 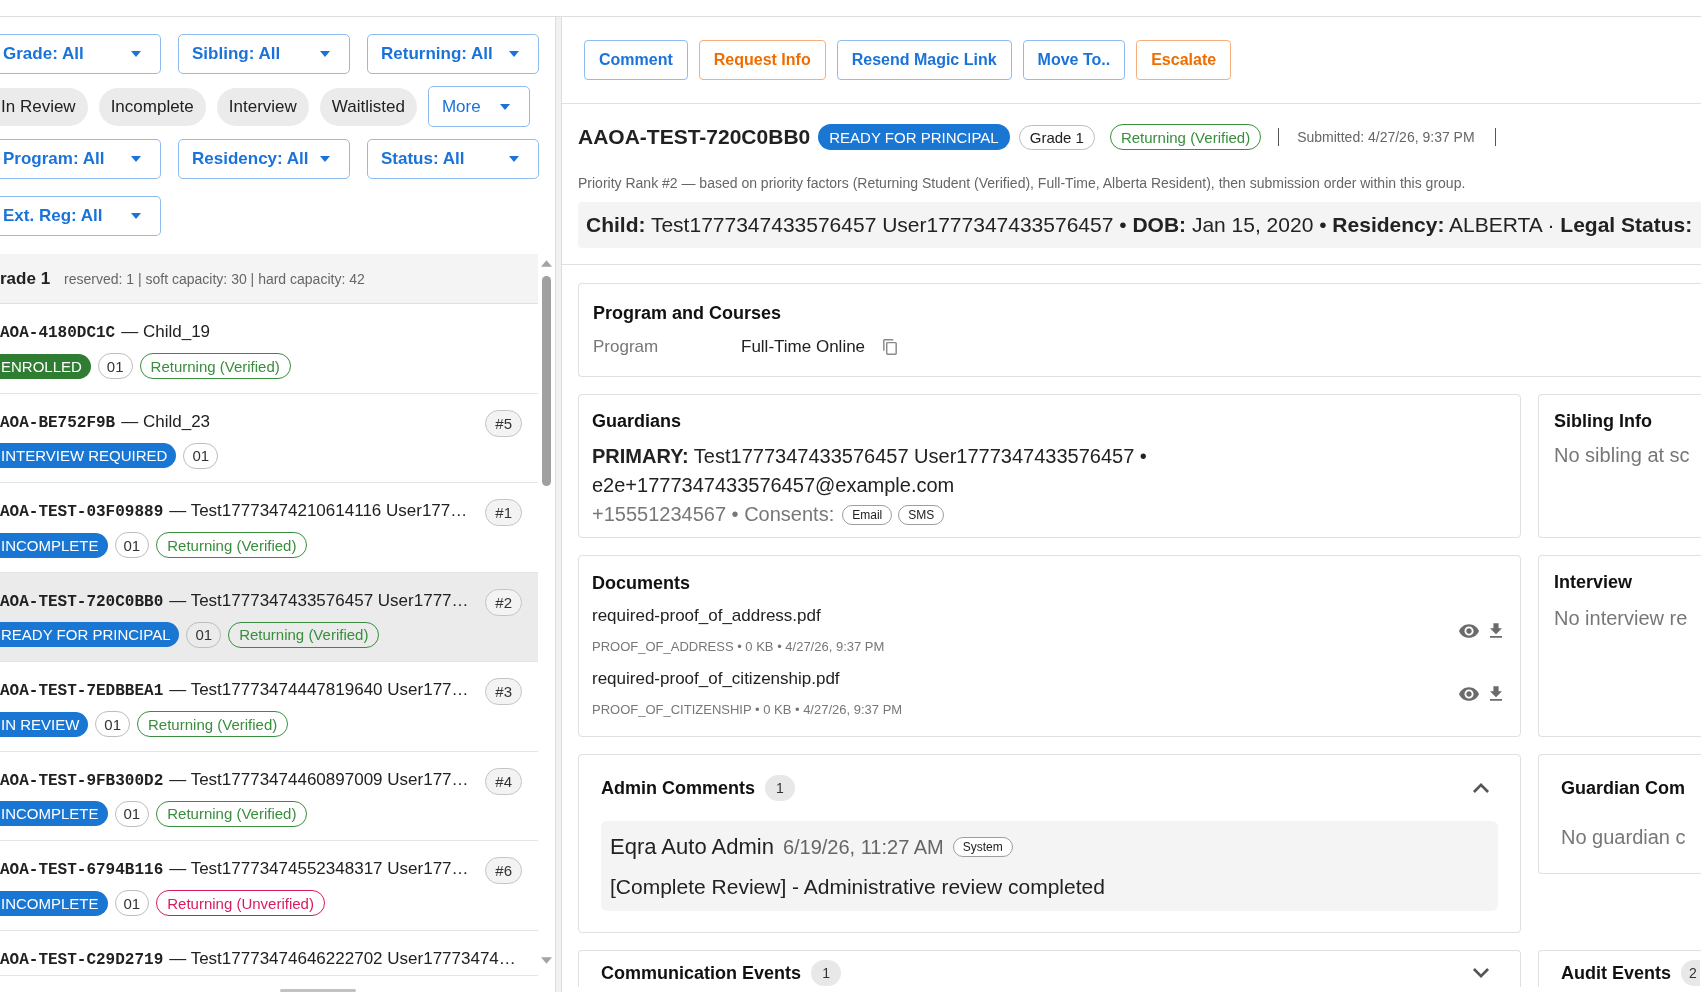 What do you see at coordinates (1184, 60) in the screenshot?
I see `action-button: Escalate` at bounding box center [1184, 60].